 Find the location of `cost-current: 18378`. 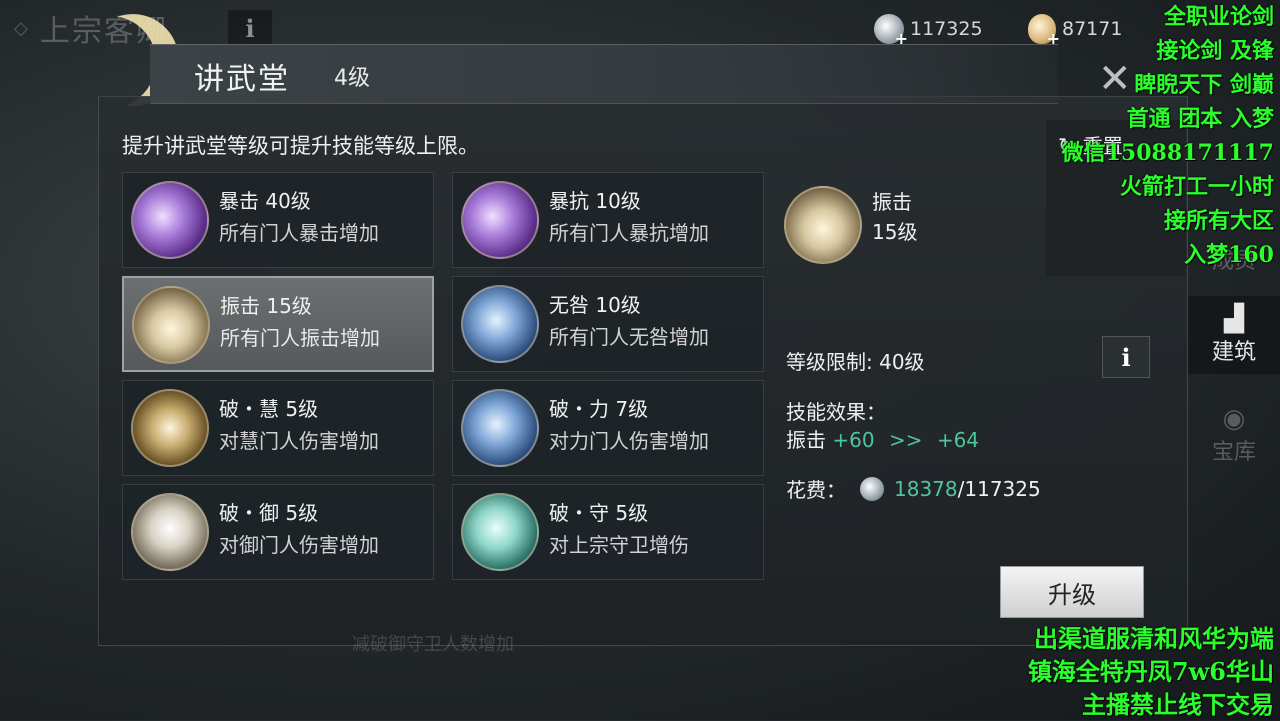

cost-current: 18378 is located at coordinates (926, 488).